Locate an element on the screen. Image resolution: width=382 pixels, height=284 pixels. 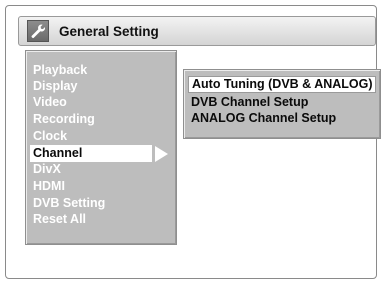
wrench-icon is located at coordinates (38, 31).